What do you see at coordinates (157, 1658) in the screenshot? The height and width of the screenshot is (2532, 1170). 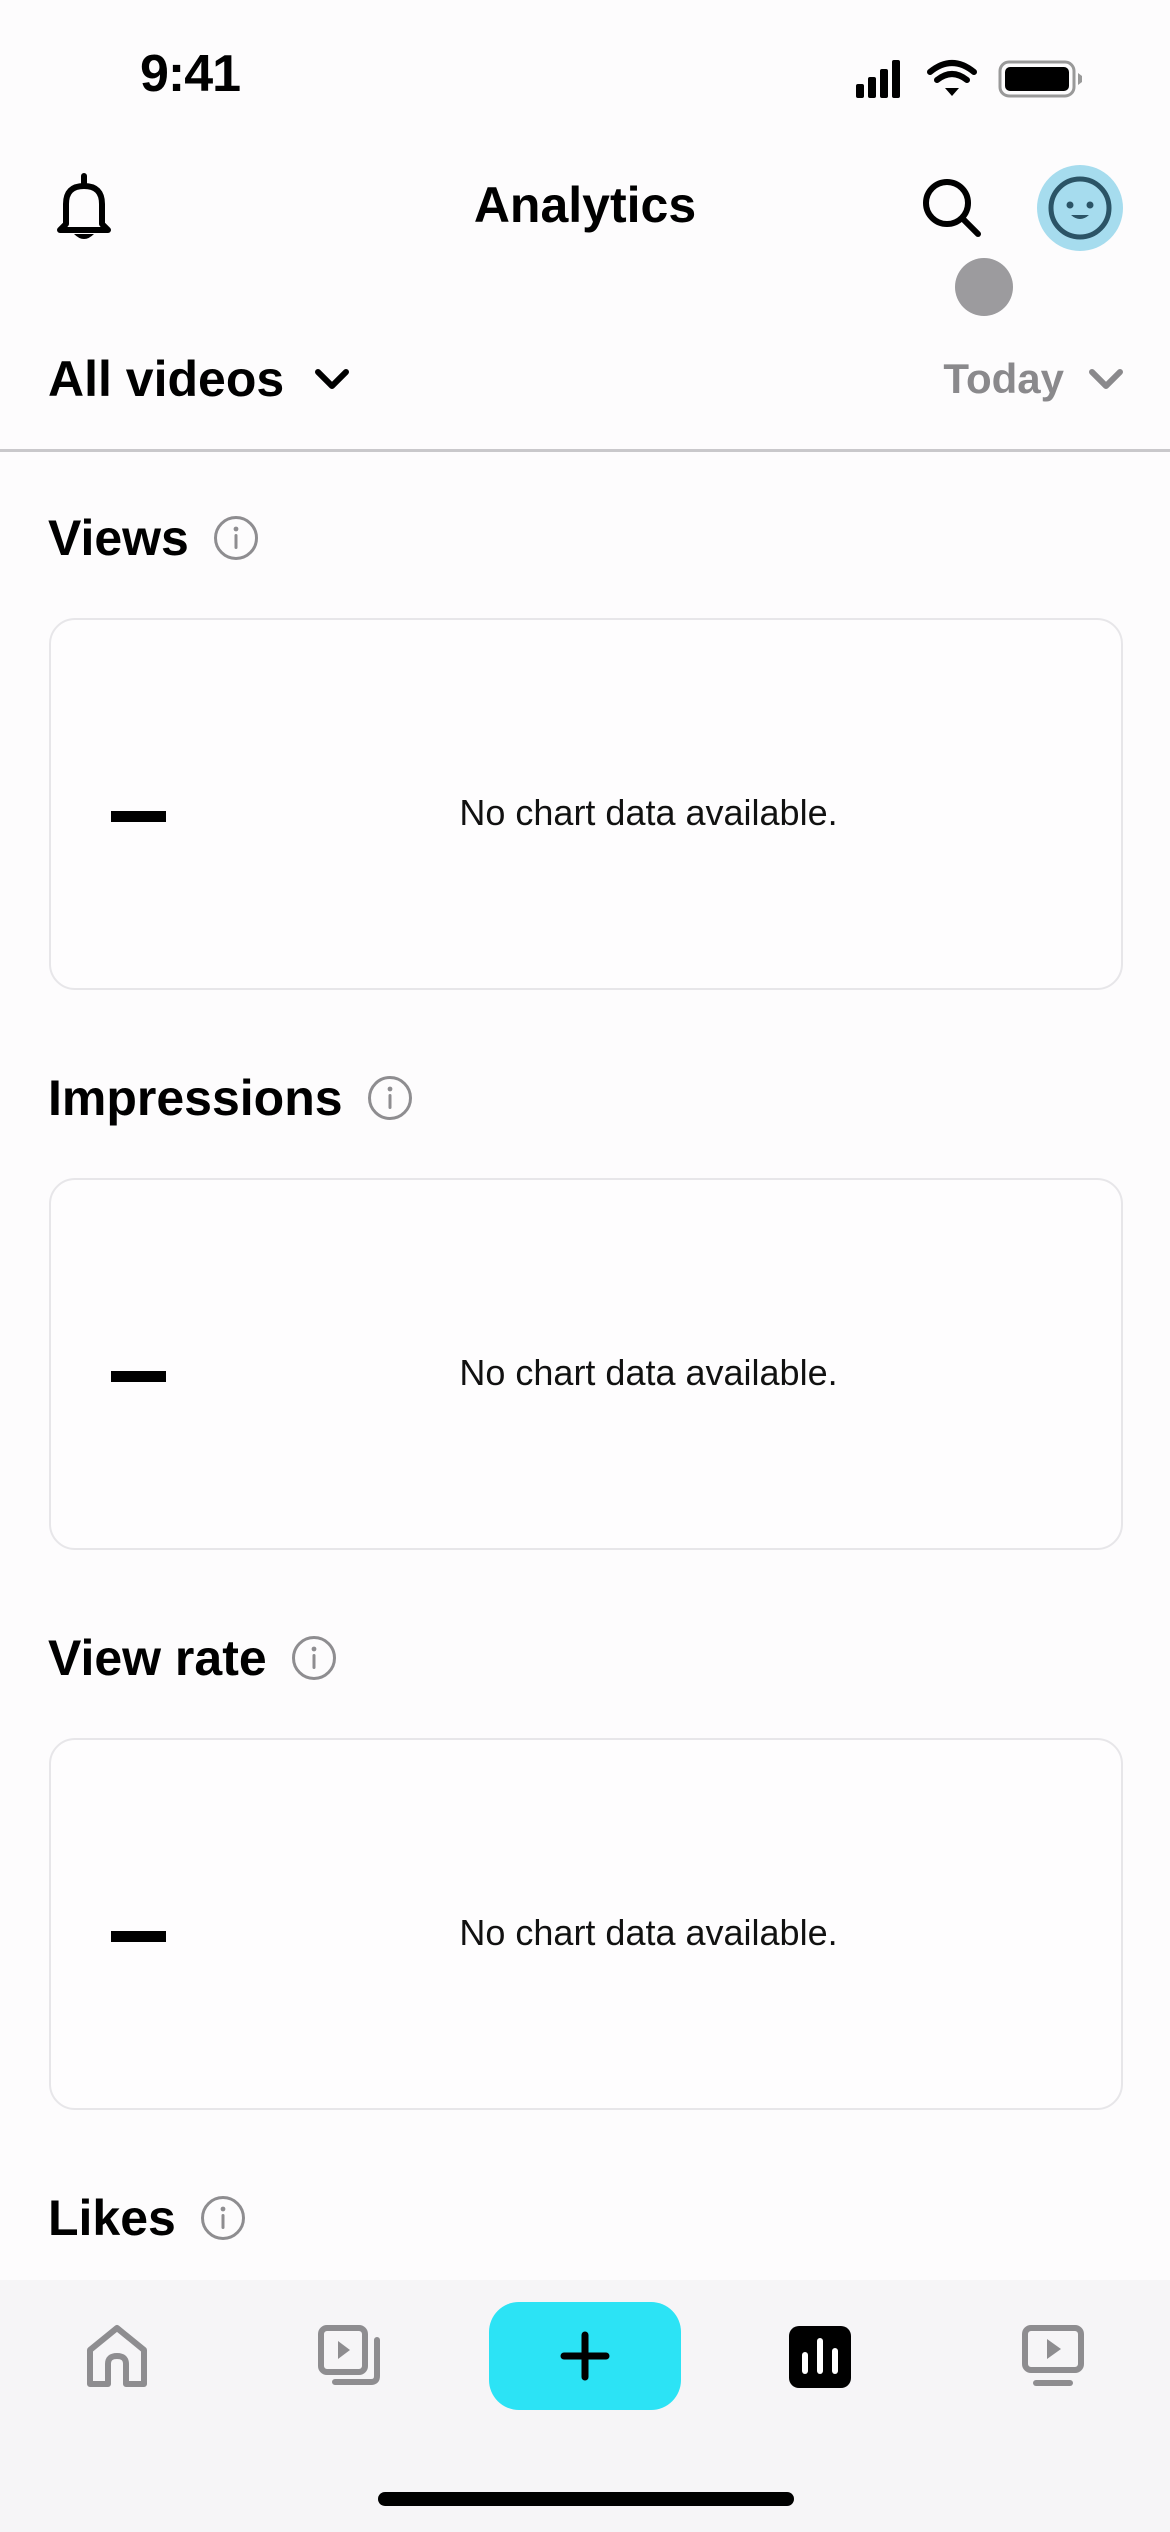 I see `section-title: View rate` at bounding box center [157, 1658].